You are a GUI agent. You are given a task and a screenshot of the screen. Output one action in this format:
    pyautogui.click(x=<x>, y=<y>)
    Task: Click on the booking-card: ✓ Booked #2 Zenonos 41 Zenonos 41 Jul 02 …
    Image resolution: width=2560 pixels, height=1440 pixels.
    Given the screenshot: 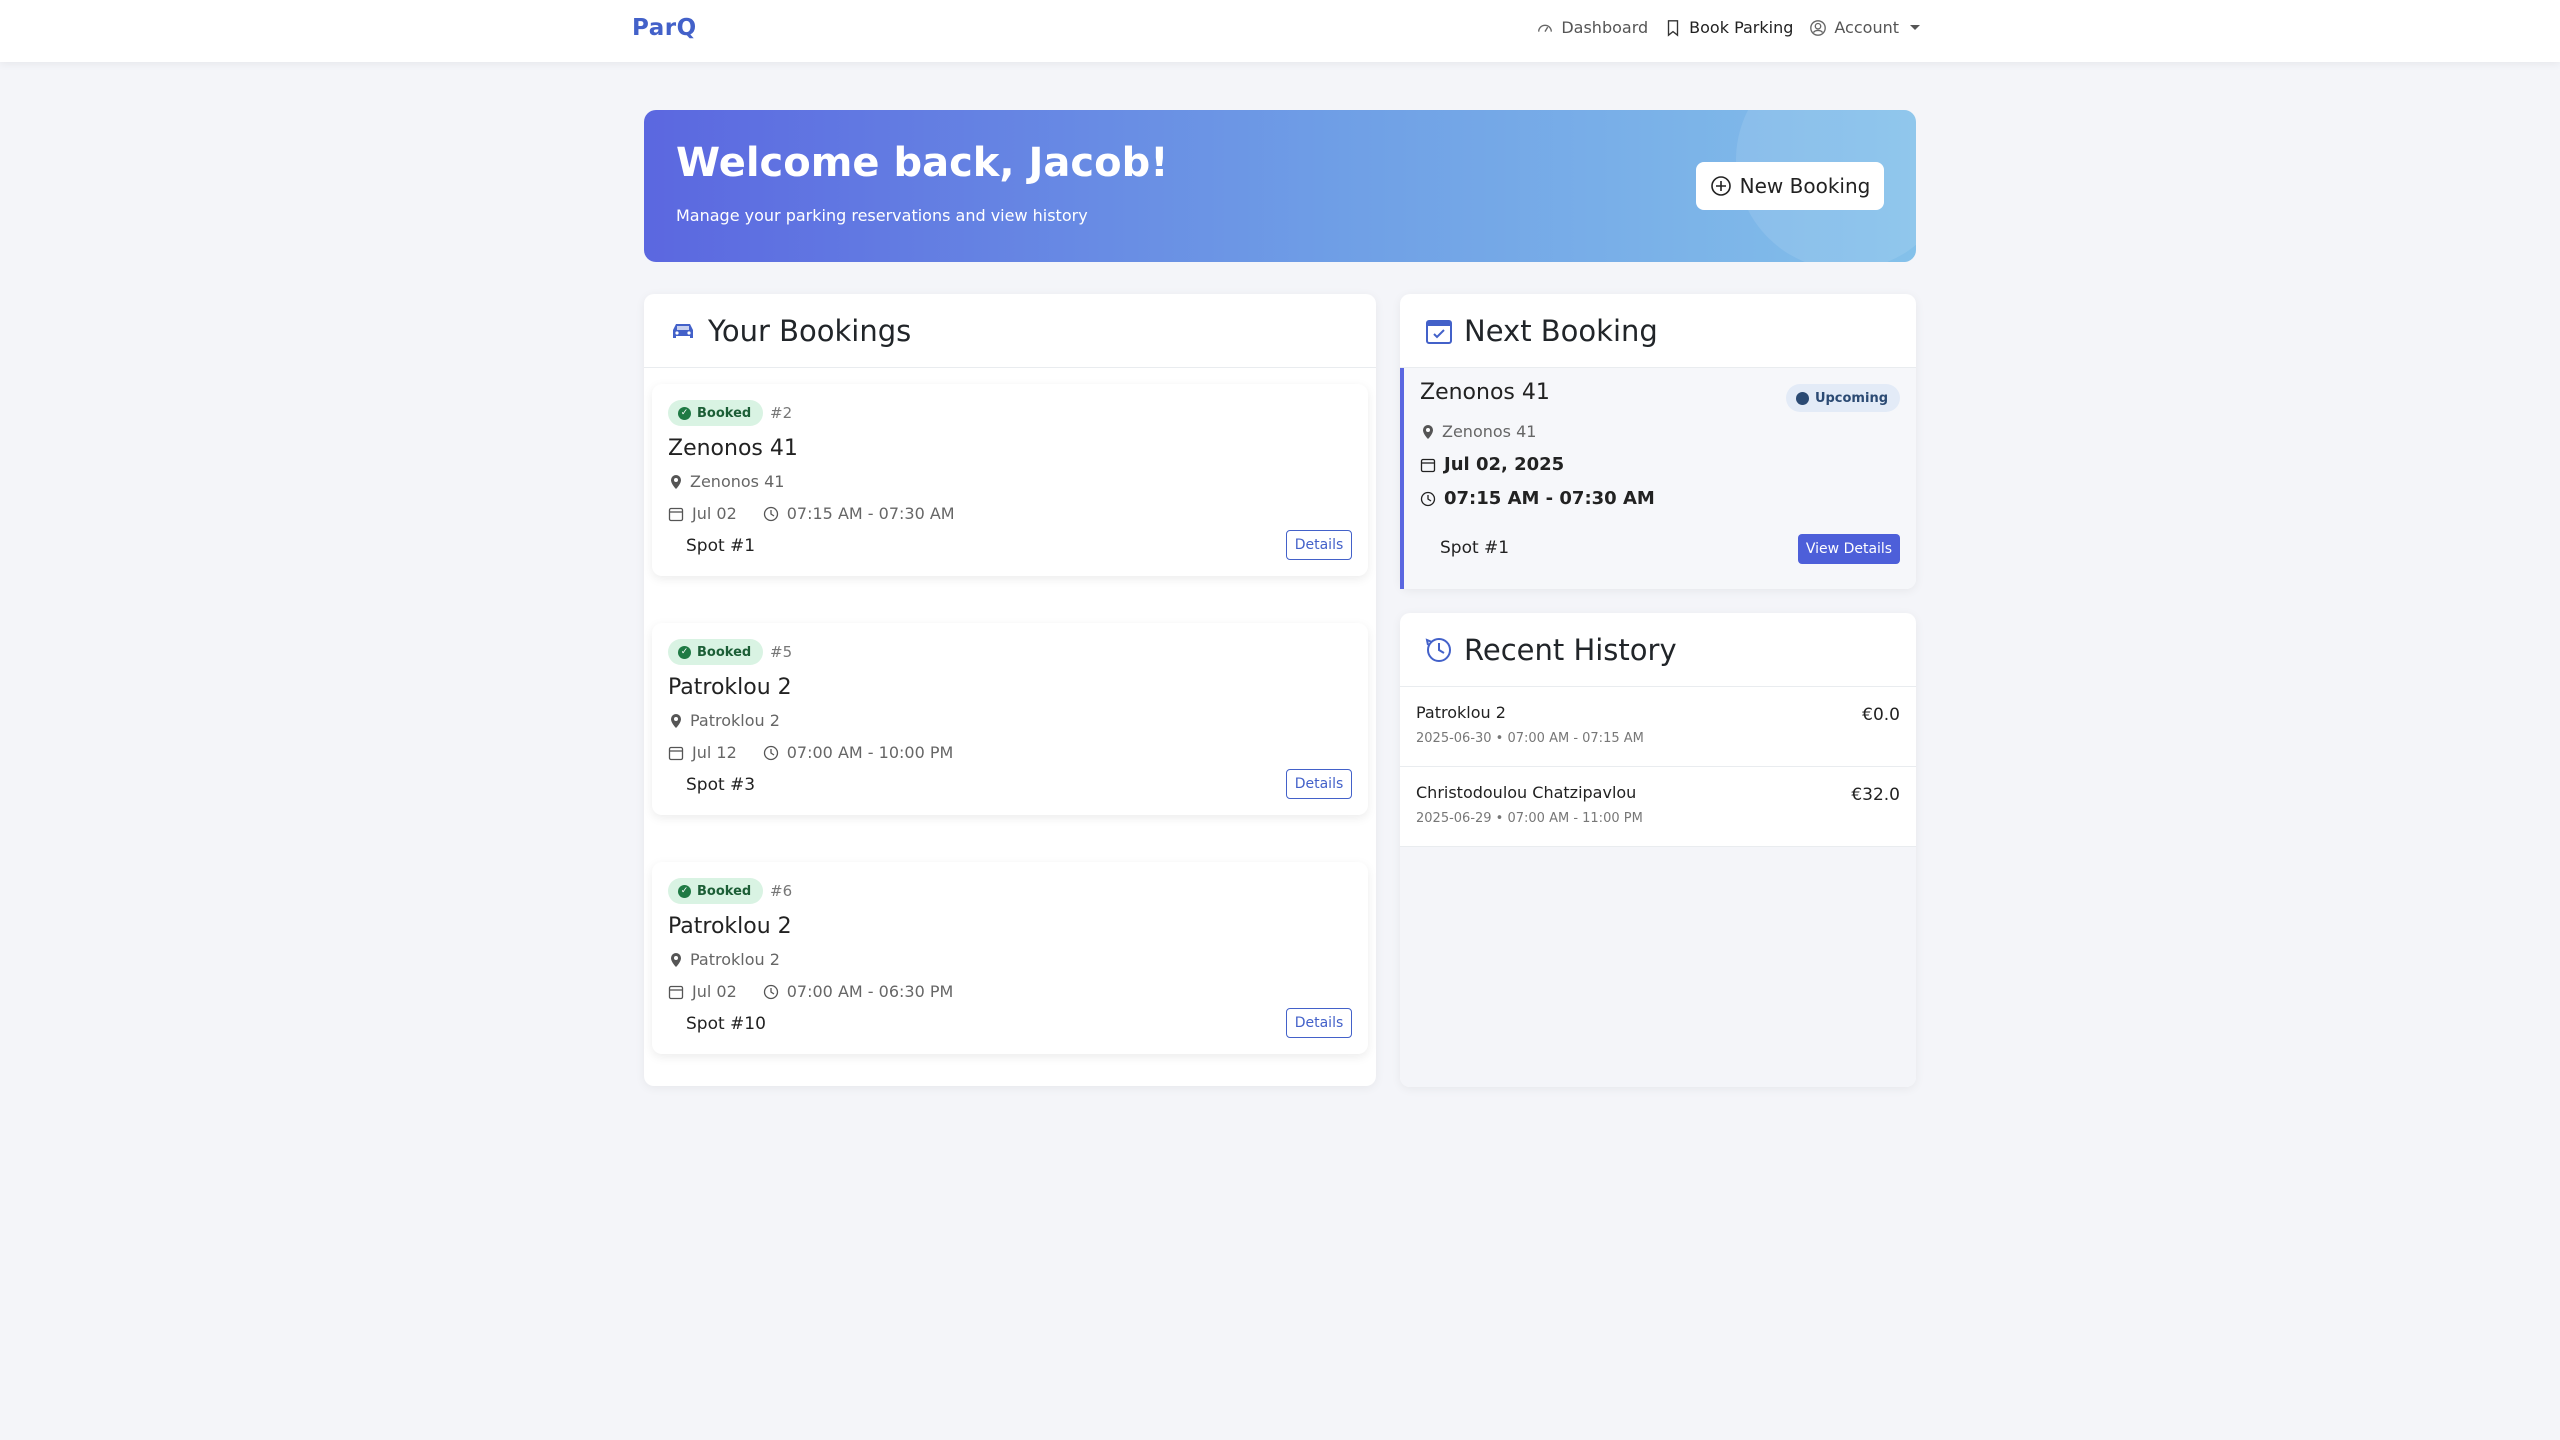 What is the action you would take?
    pyautogui.click(x=1010, y=480)
    